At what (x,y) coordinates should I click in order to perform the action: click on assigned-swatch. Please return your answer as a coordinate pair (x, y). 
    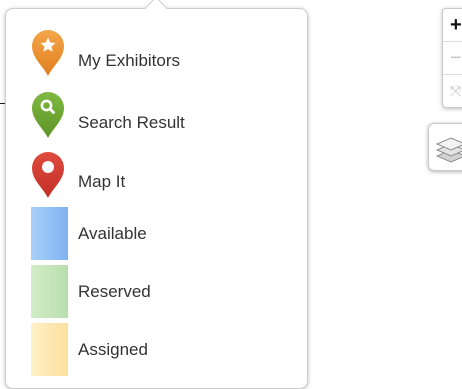
    Looking at the image, I should click on (49, 349).